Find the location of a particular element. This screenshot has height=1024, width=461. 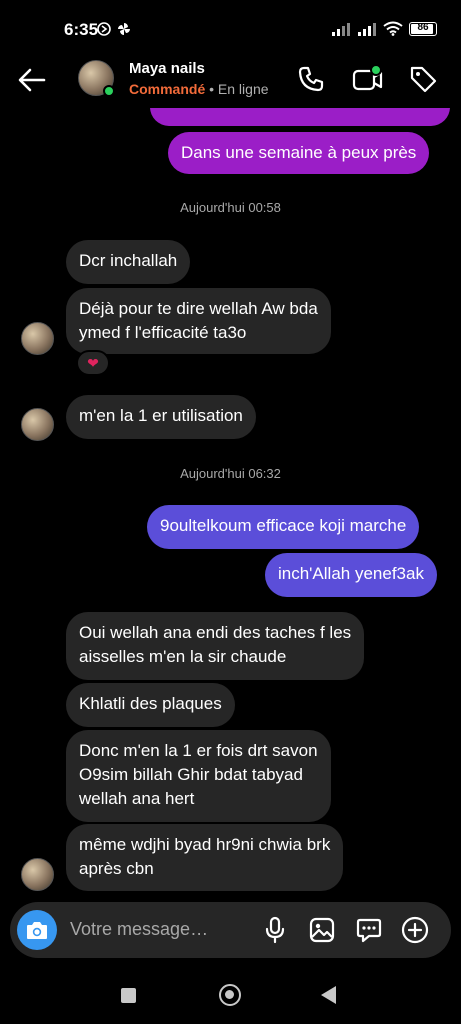

message-line: wellah ana hert is located at coordinates (137, 798).